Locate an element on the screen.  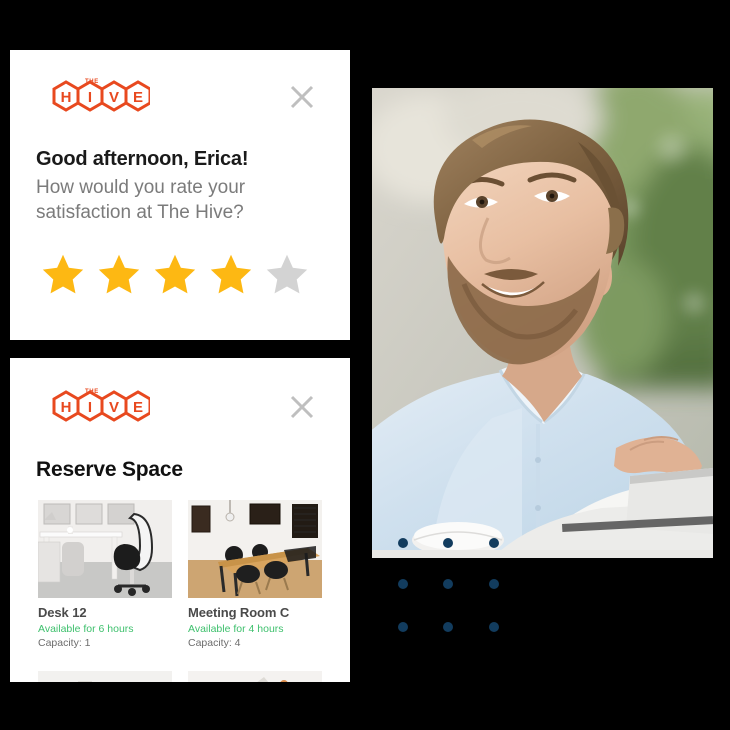
space-availability: Available for 4 hours is located at coordinates (236, 629).